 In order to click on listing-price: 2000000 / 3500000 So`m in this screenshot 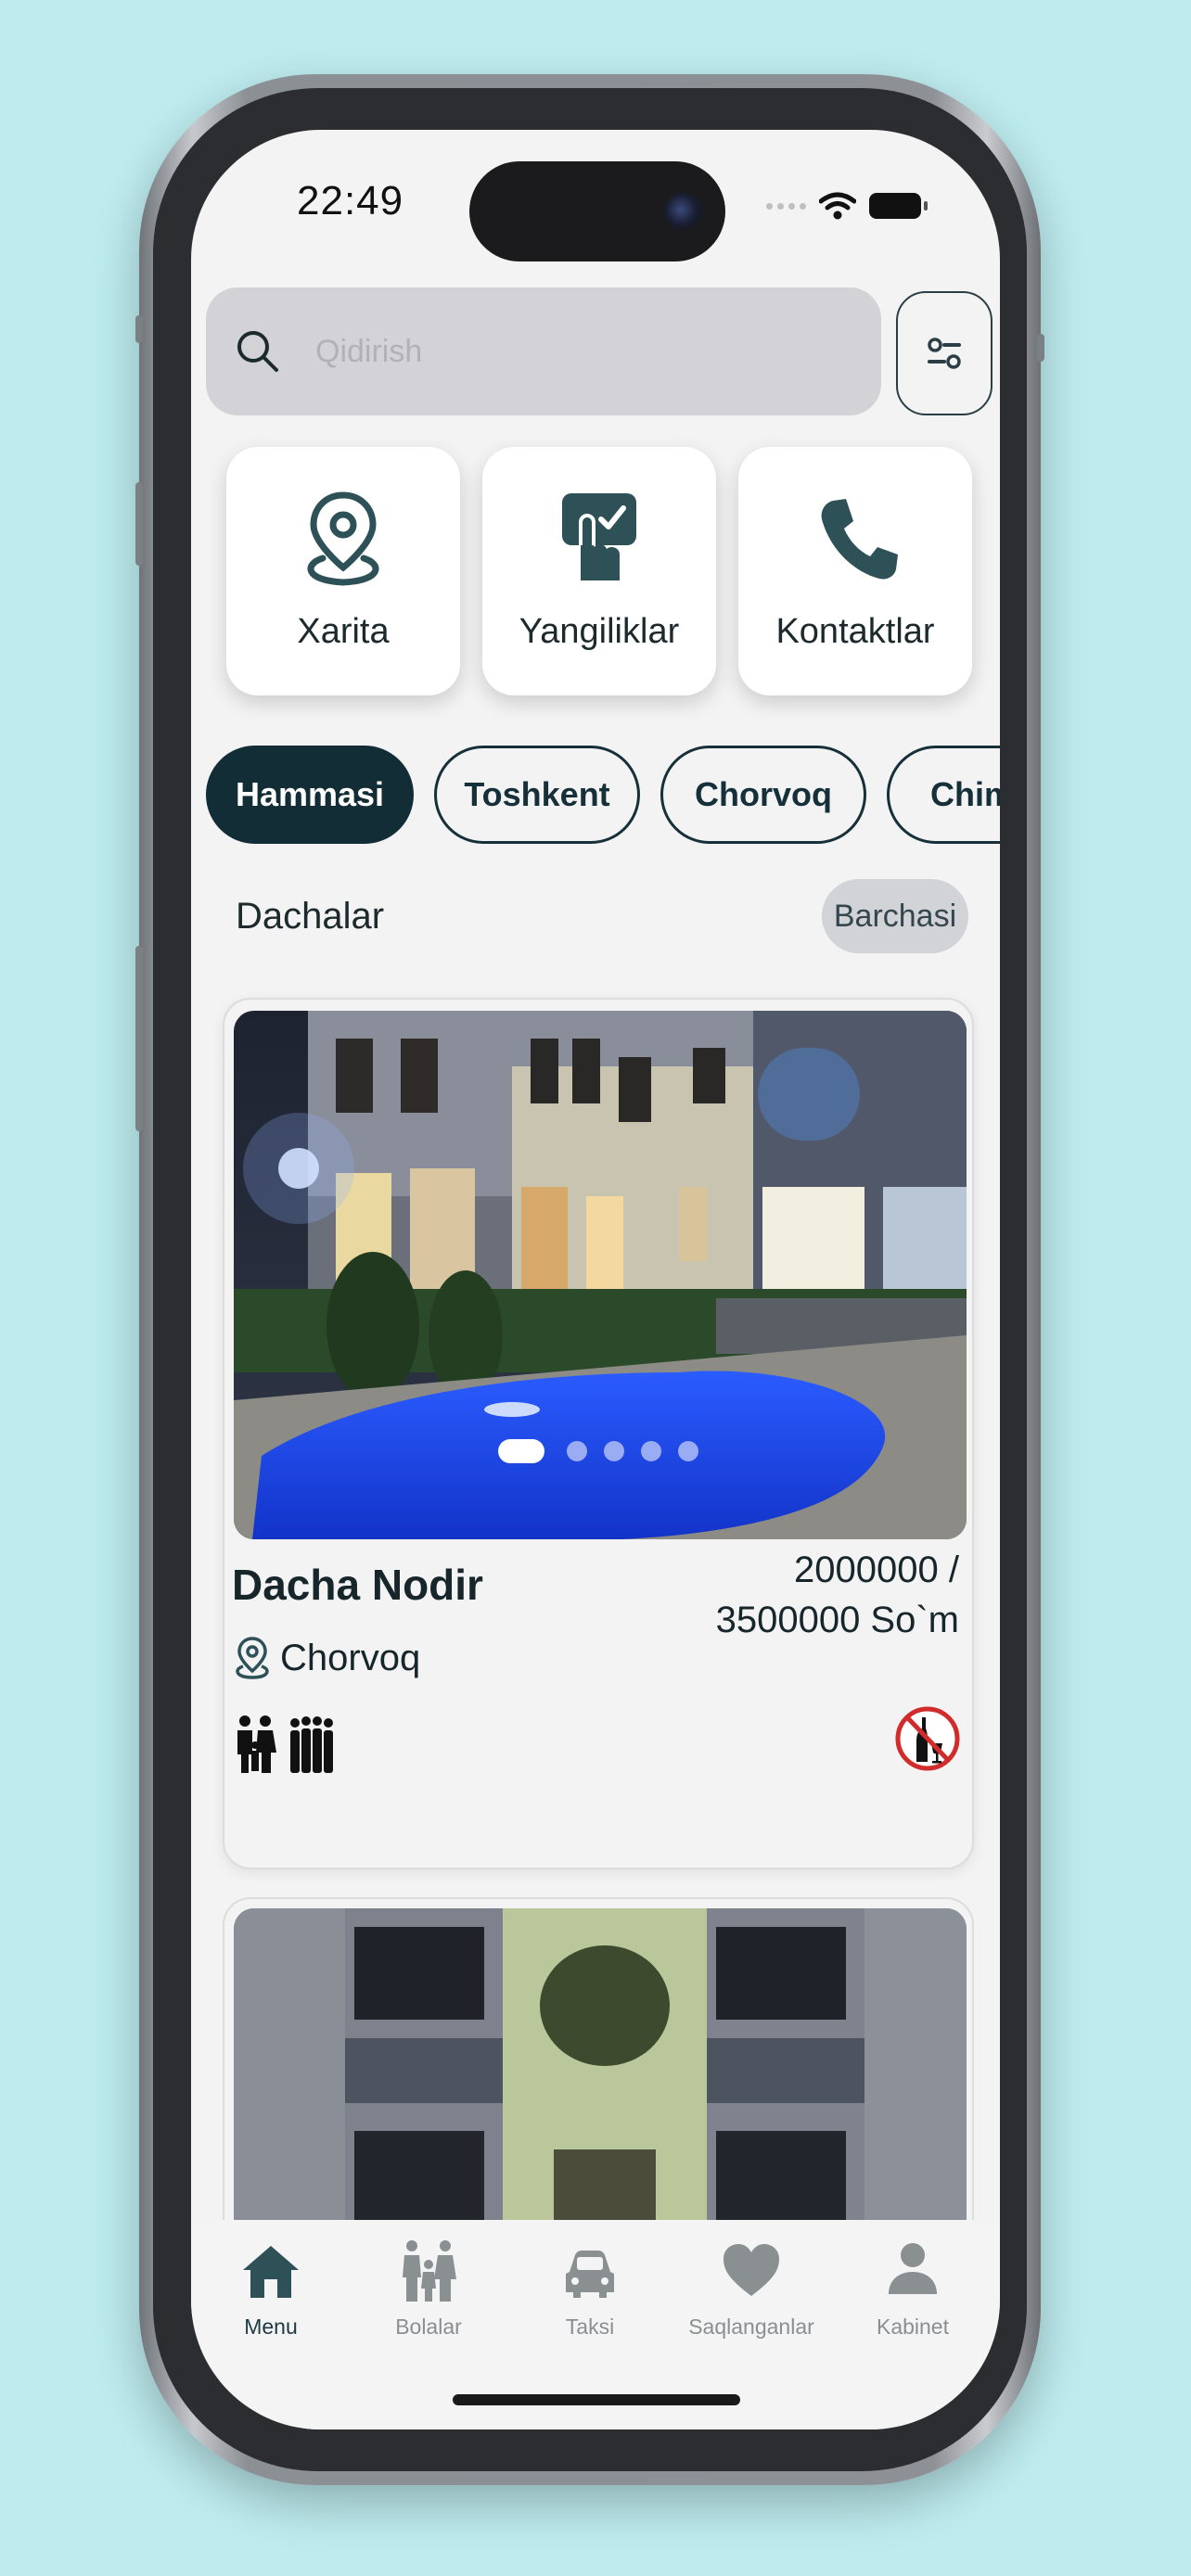, I will do `click(837, 1595)`.